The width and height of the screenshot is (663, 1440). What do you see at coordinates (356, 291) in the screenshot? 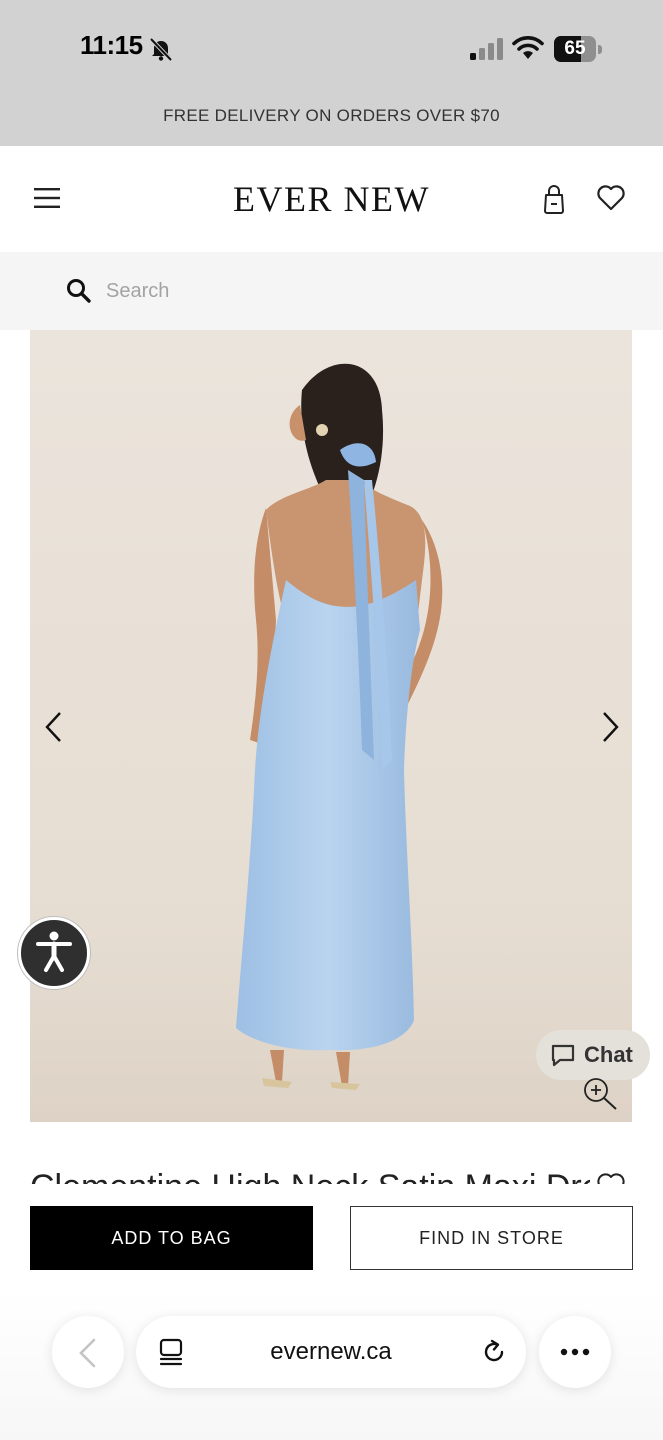
I see `search-input` at bounding box center [356, 291].